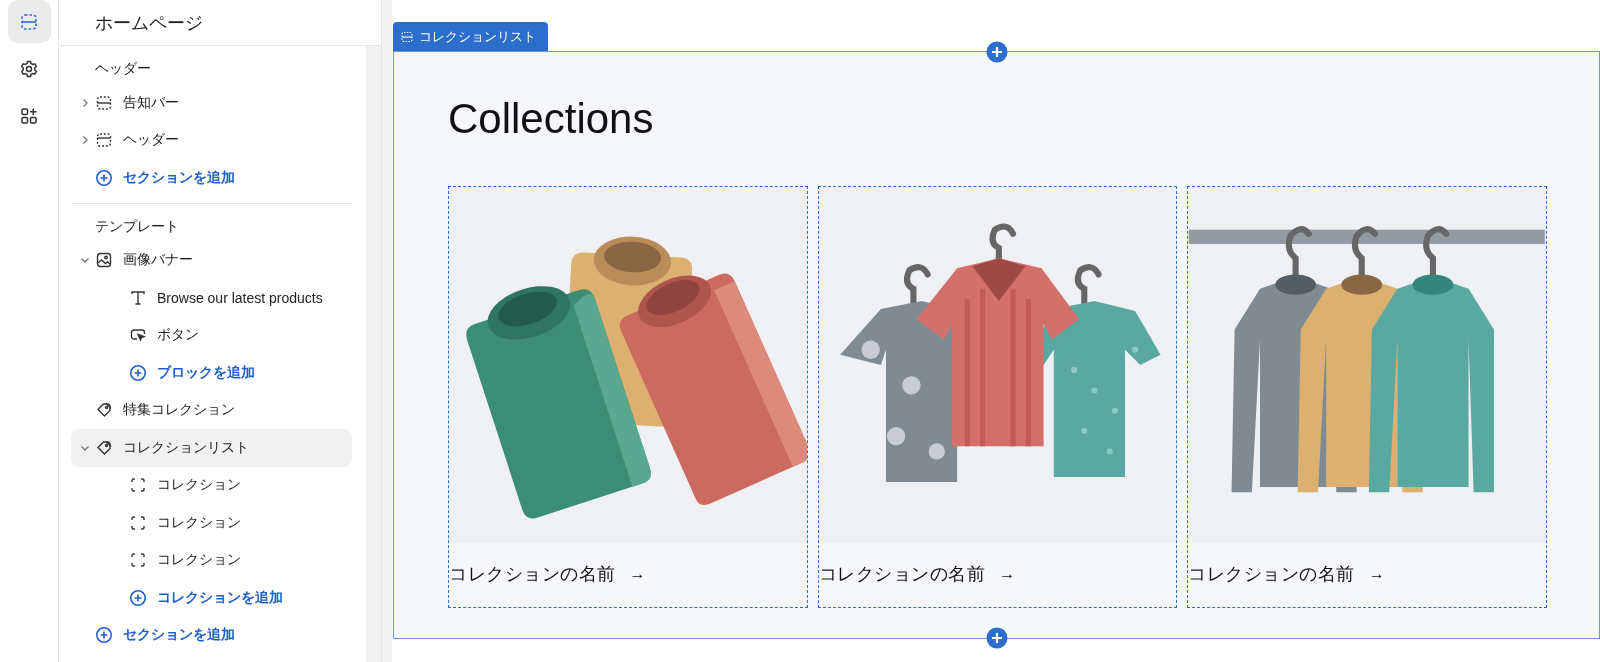  What do you see at coordinates (211, 410) in the screenshot?
I see `section-item: 特集コレクション` at bounding box center [211, 410].